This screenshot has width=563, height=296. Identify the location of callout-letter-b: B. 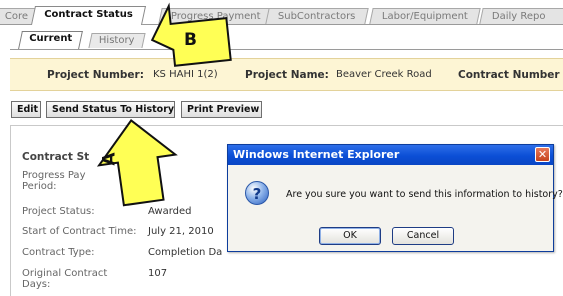
(190, 40).